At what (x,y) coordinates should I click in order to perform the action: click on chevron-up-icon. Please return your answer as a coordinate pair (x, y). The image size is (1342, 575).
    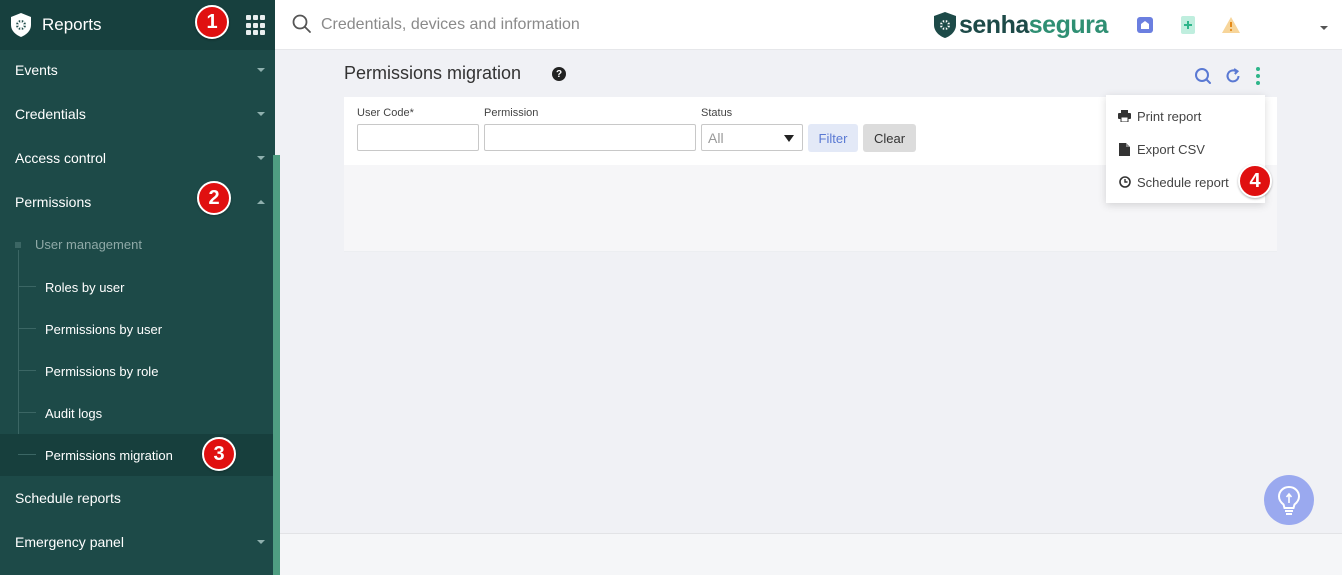
    Looking at the image, I should click on (261, 202).